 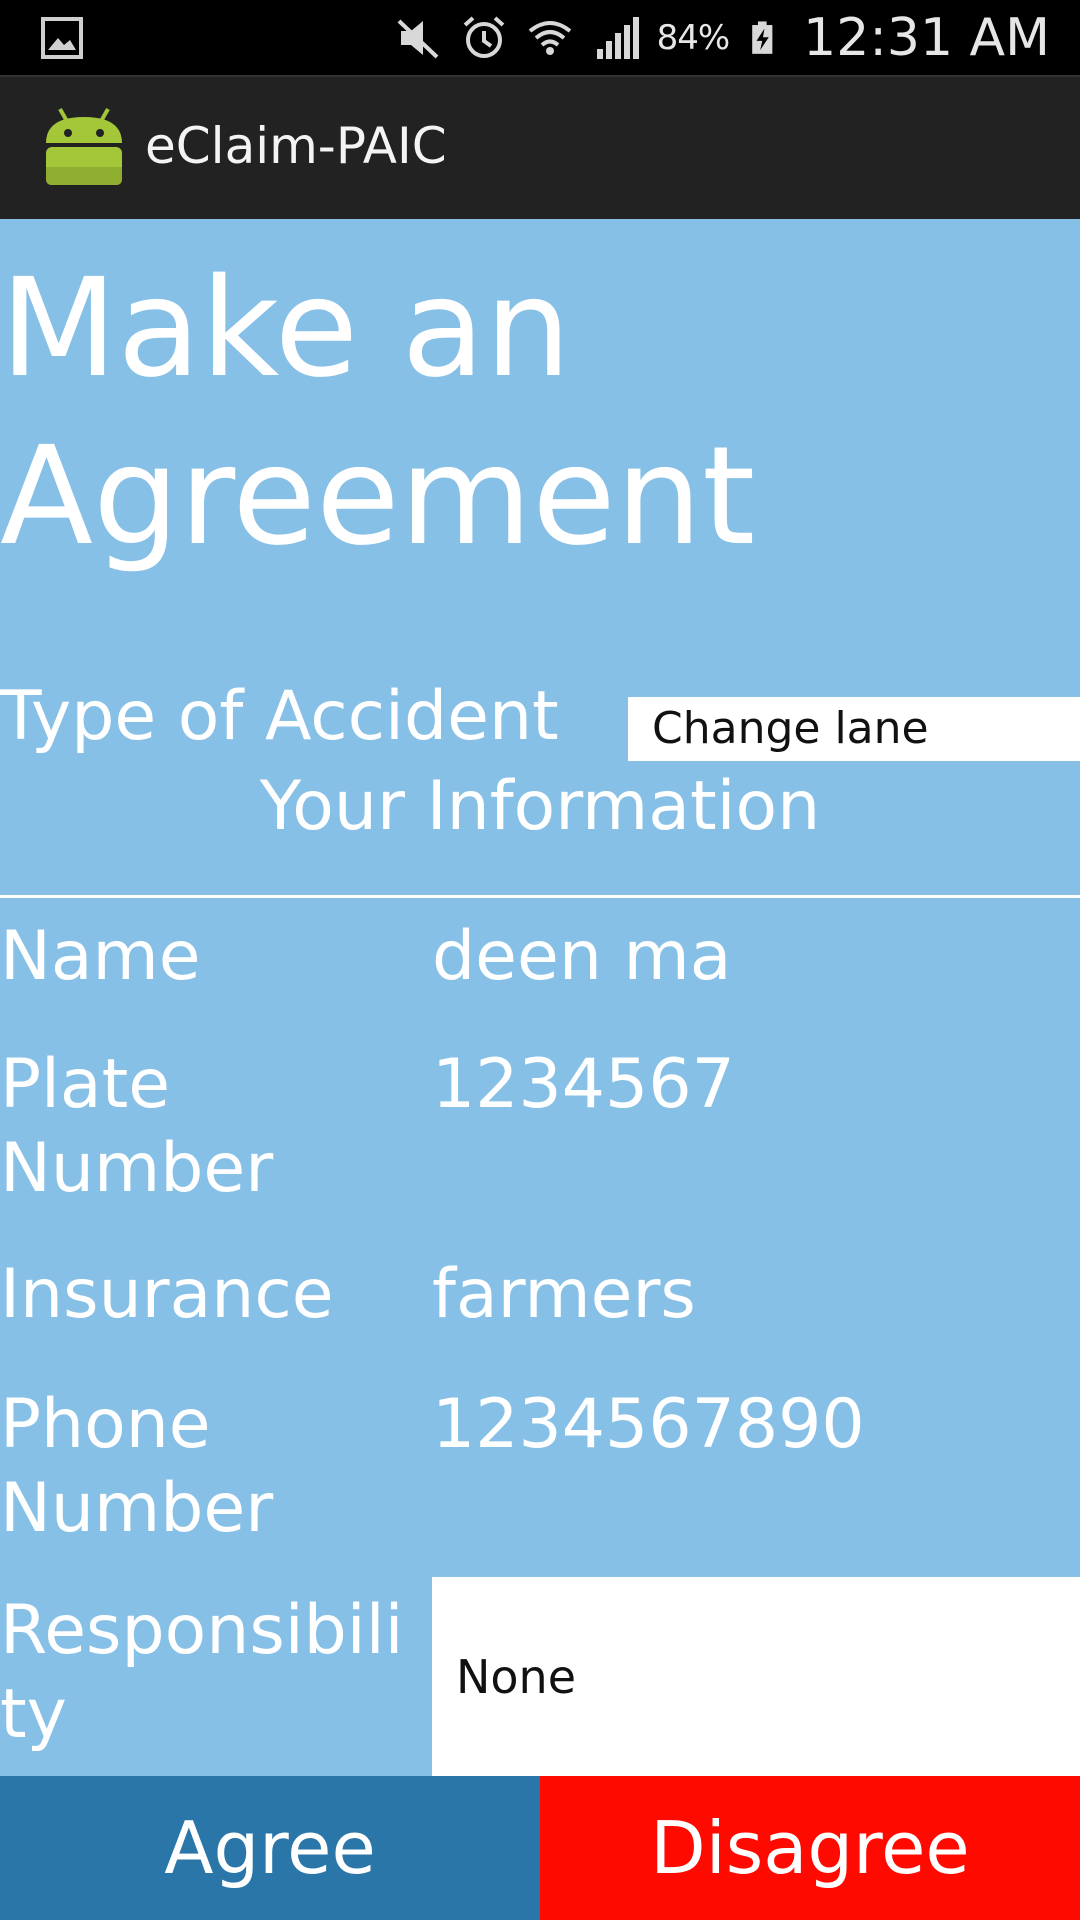 What do you see at coordinates (202, 1672) in the screenshot?
I see `responsibility-label: Responsibility` at bounding box center [202, 1672].